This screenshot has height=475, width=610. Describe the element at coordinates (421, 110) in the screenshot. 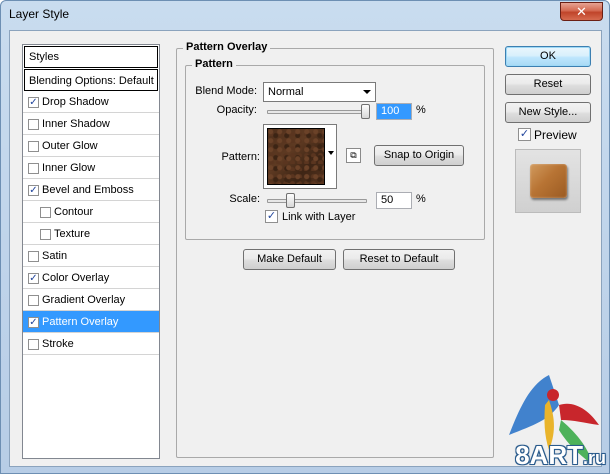

I see `opacity-unit: %` at that location.